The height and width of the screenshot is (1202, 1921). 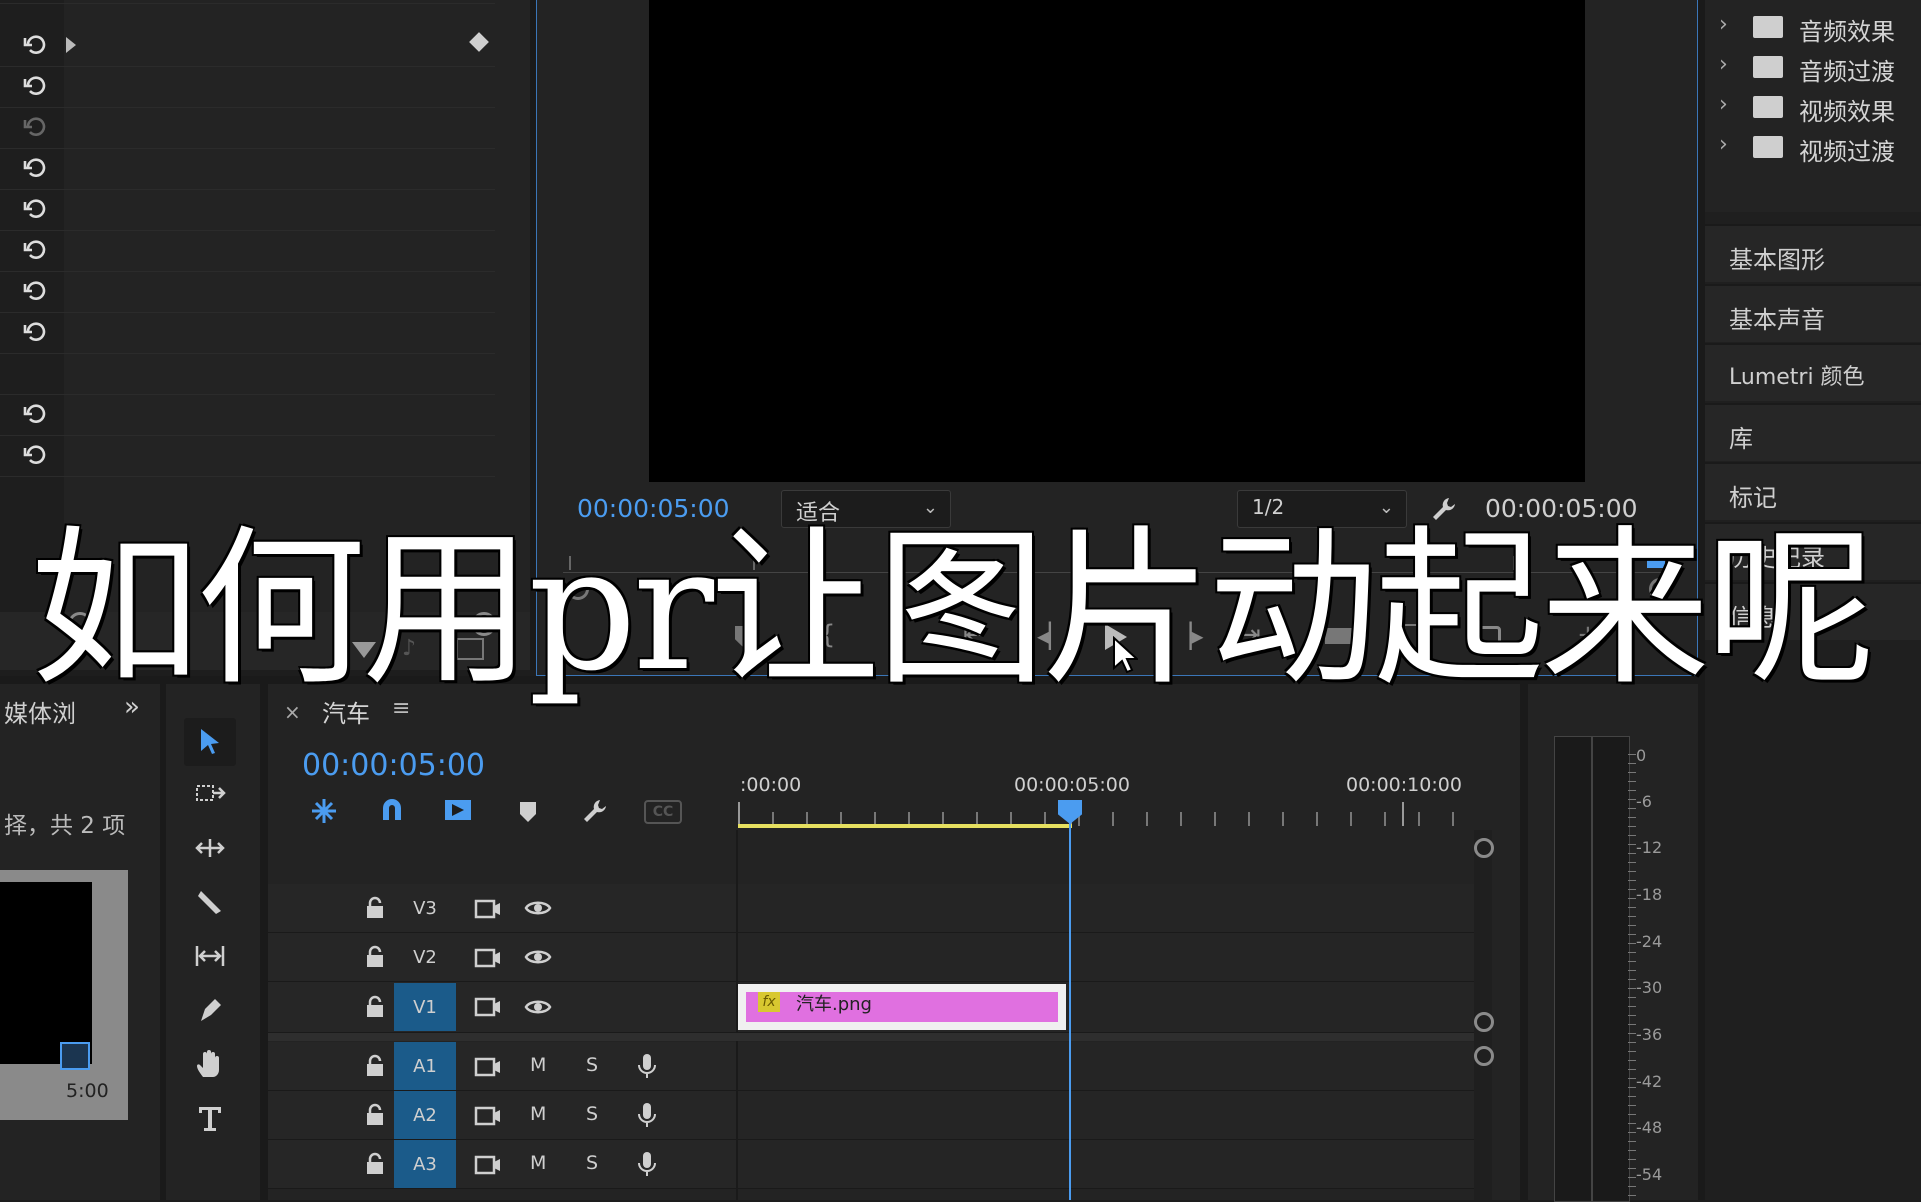 What do you see at coordinates (1403, 814) in the screenshot?
I see `ruler-major-tick` at bounding box center [1403, 814].